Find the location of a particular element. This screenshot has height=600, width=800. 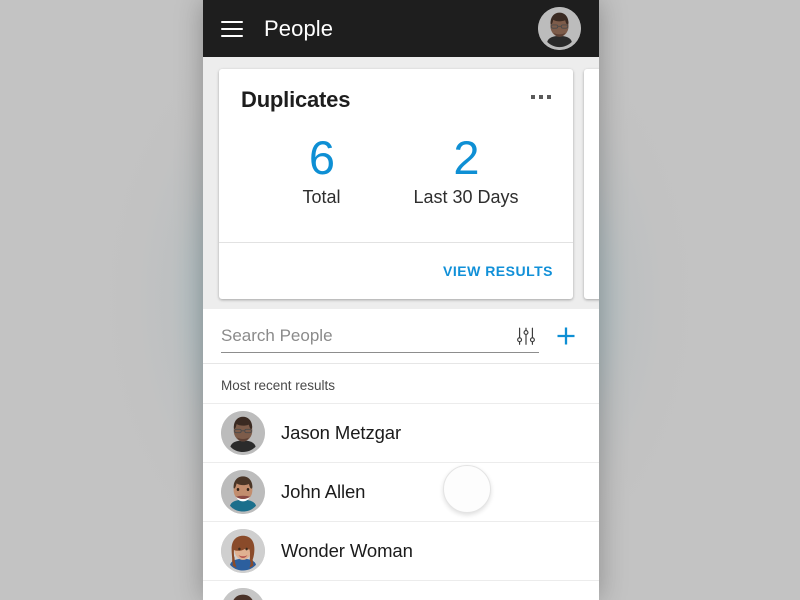

stat-label: Last 30 Days is located at coordinates (466, 196).